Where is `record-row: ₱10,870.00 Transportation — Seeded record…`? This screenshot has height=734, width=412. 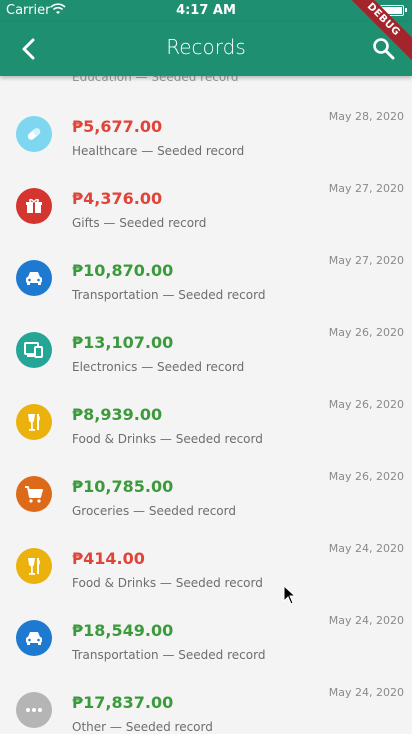
record-row: ₱10,870.00 Transportation — Seeded record… is located at coordinates (206, 282).